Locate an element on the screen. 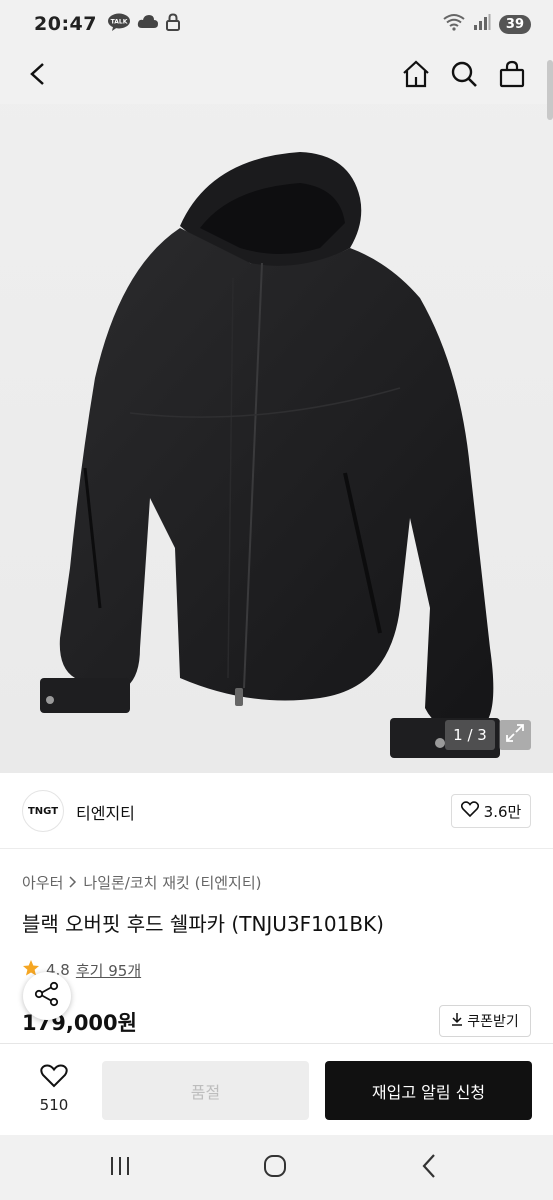 The width and height of the screenshot is (553, 1200). status-system-icons: 39 is located at coordinates (487, 24).